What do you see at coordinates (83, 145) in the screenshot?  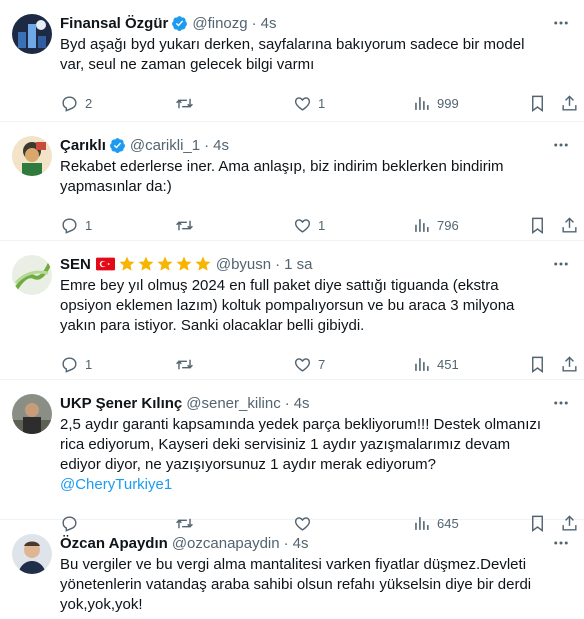 I see `display-name: Çarıklı` at bounding box center [83, 145].